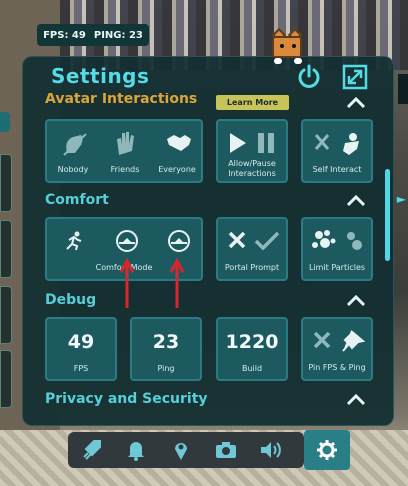 This screenshot has width=408, height=486. I want to click on avatar-interaction-selector: Nobody Friends Everyone, so click(124, 151).